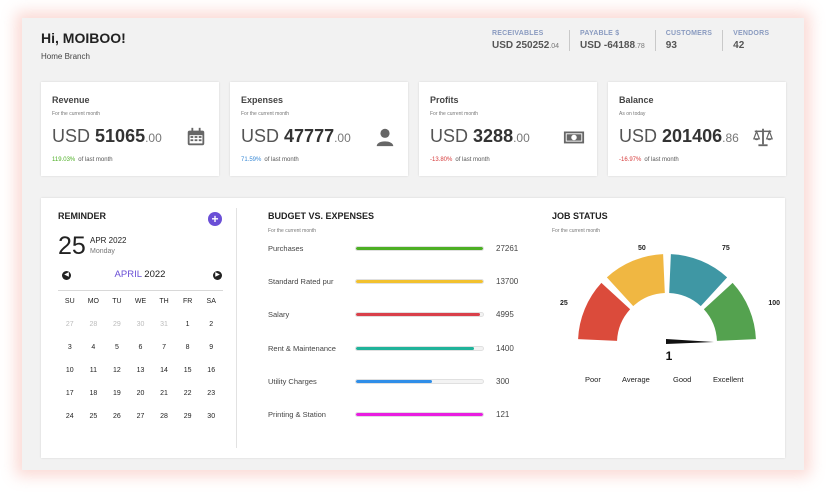 Image resolution: width=826 pixels, height=494 pixels. Describe the element at coordinates (302, 348) in the screenshot. I see `budget-row-name: Rent & Maintenance` at that location.